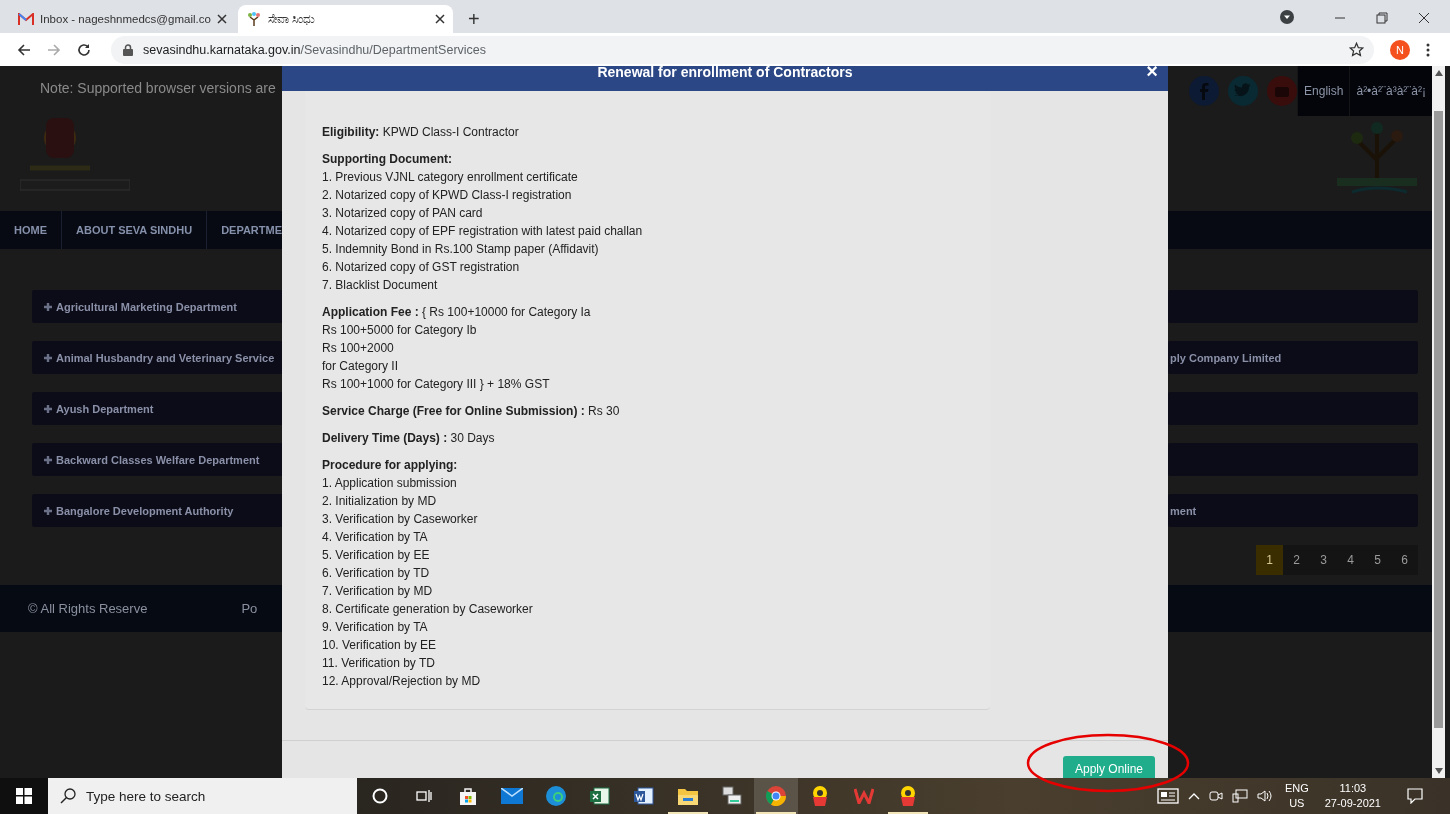  I want to click on taskbar-app-button, so click(776, 796).